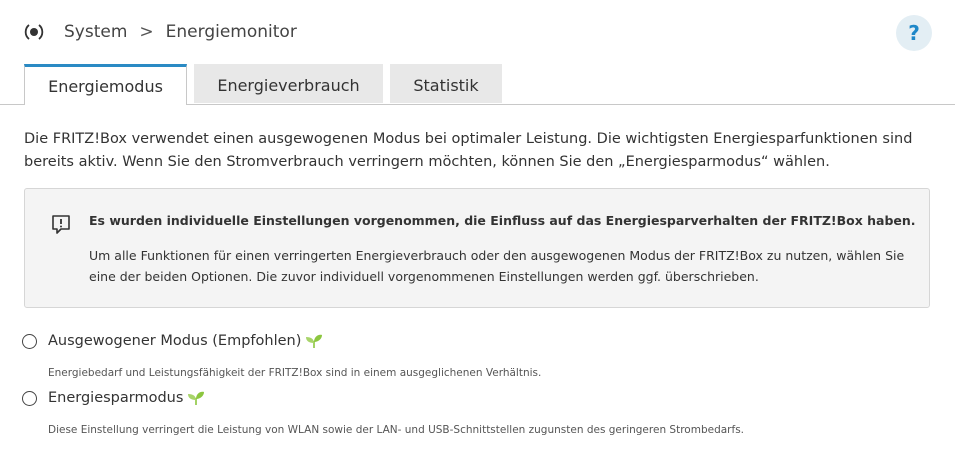  I want to click on exclamation-speech-icon, so click(61, 225).